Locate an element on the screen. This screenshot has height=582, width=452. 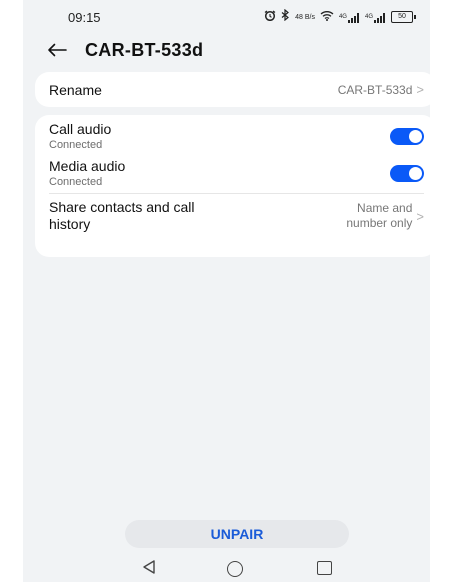
nav-home-icon is located at coordinates (235, 569).